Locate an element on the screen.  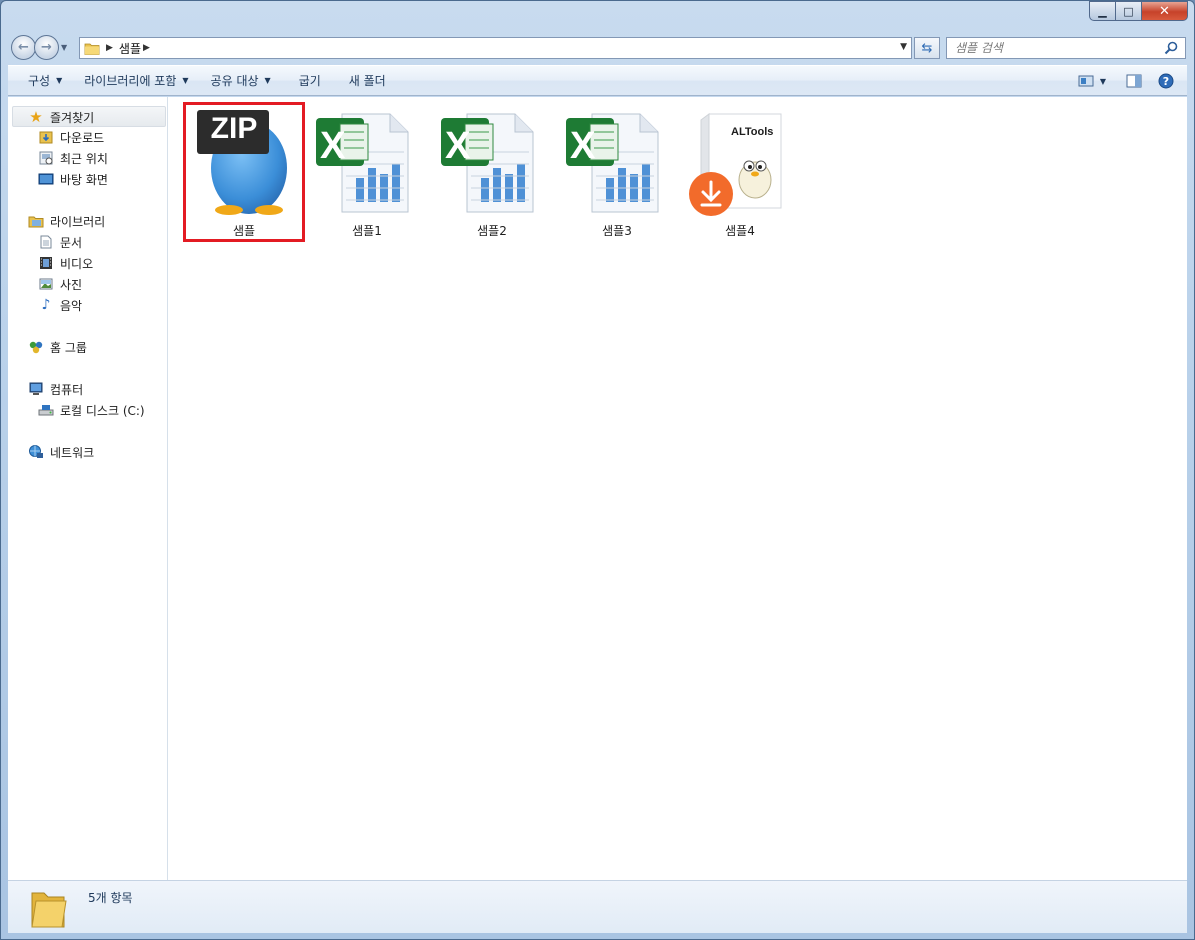
search-icon is located at coordinates (1171, 48).